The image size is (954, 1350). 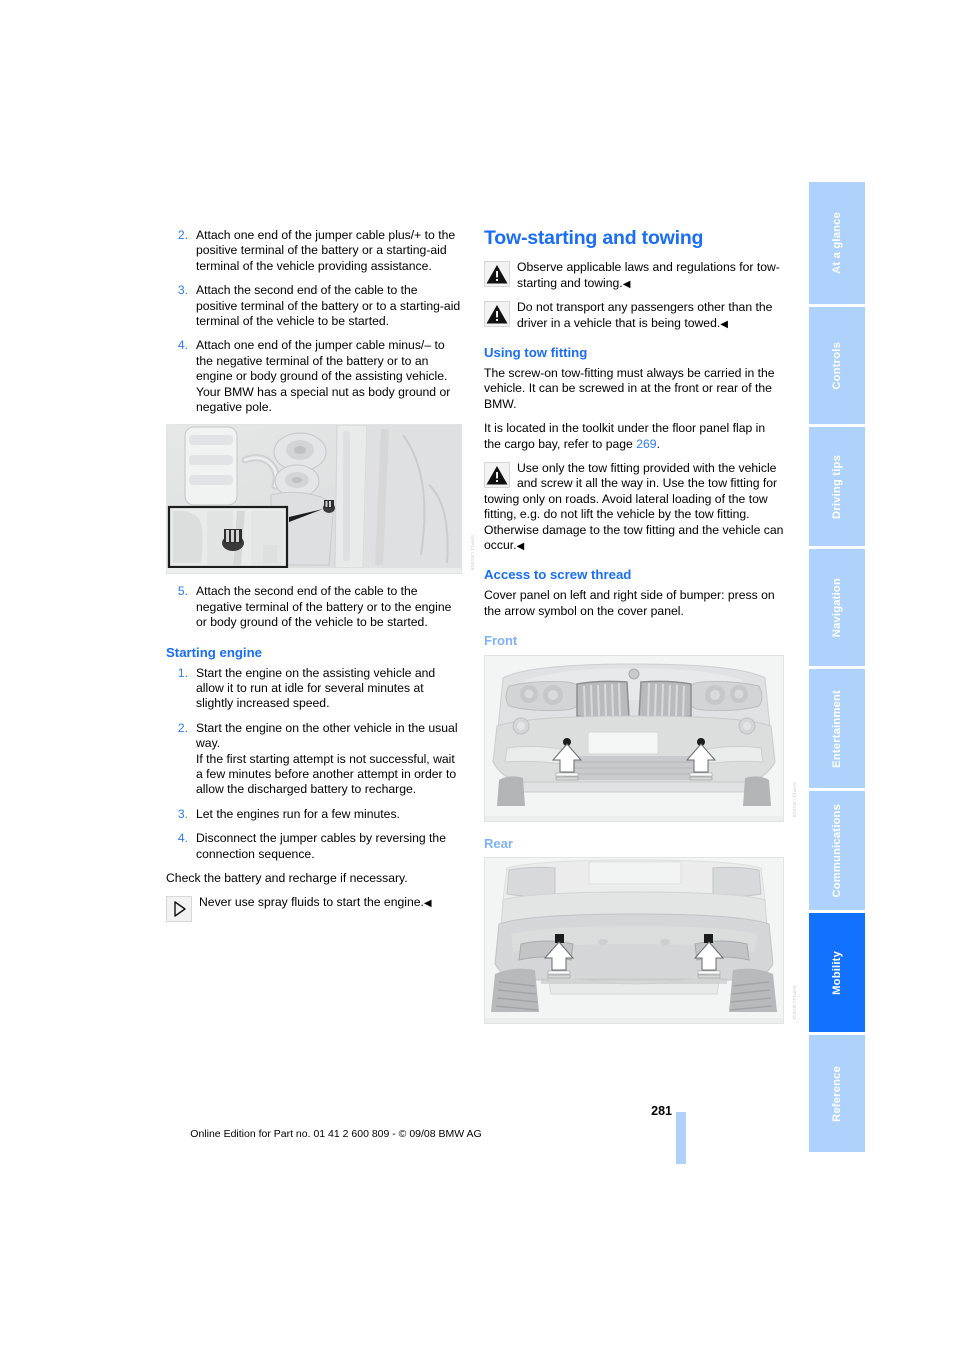 I want to click on tab-label: At a glance, so click(x=837, y=243).